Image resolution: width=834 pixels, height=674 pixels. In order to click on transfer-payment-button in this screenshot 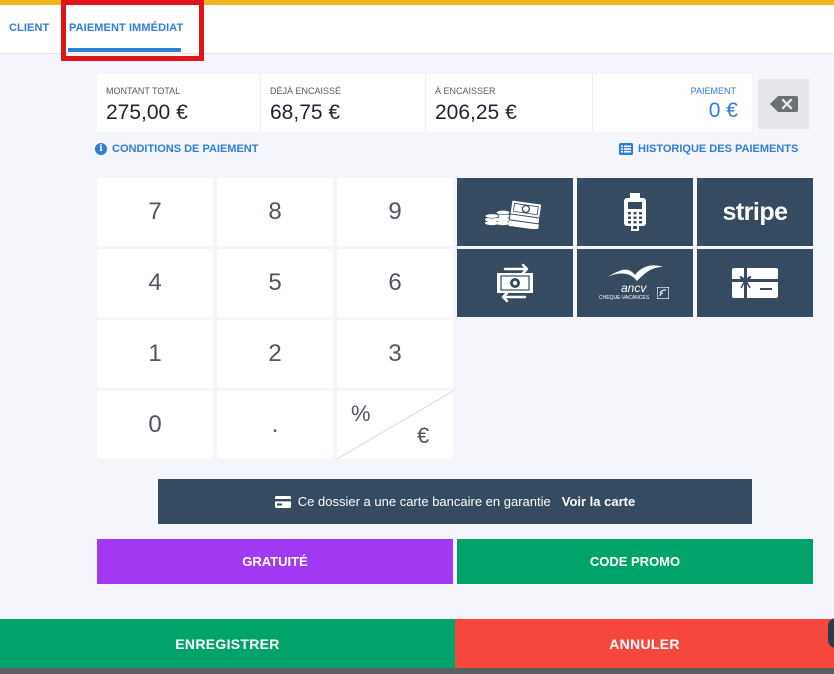, I will do `click(515, 283)`.